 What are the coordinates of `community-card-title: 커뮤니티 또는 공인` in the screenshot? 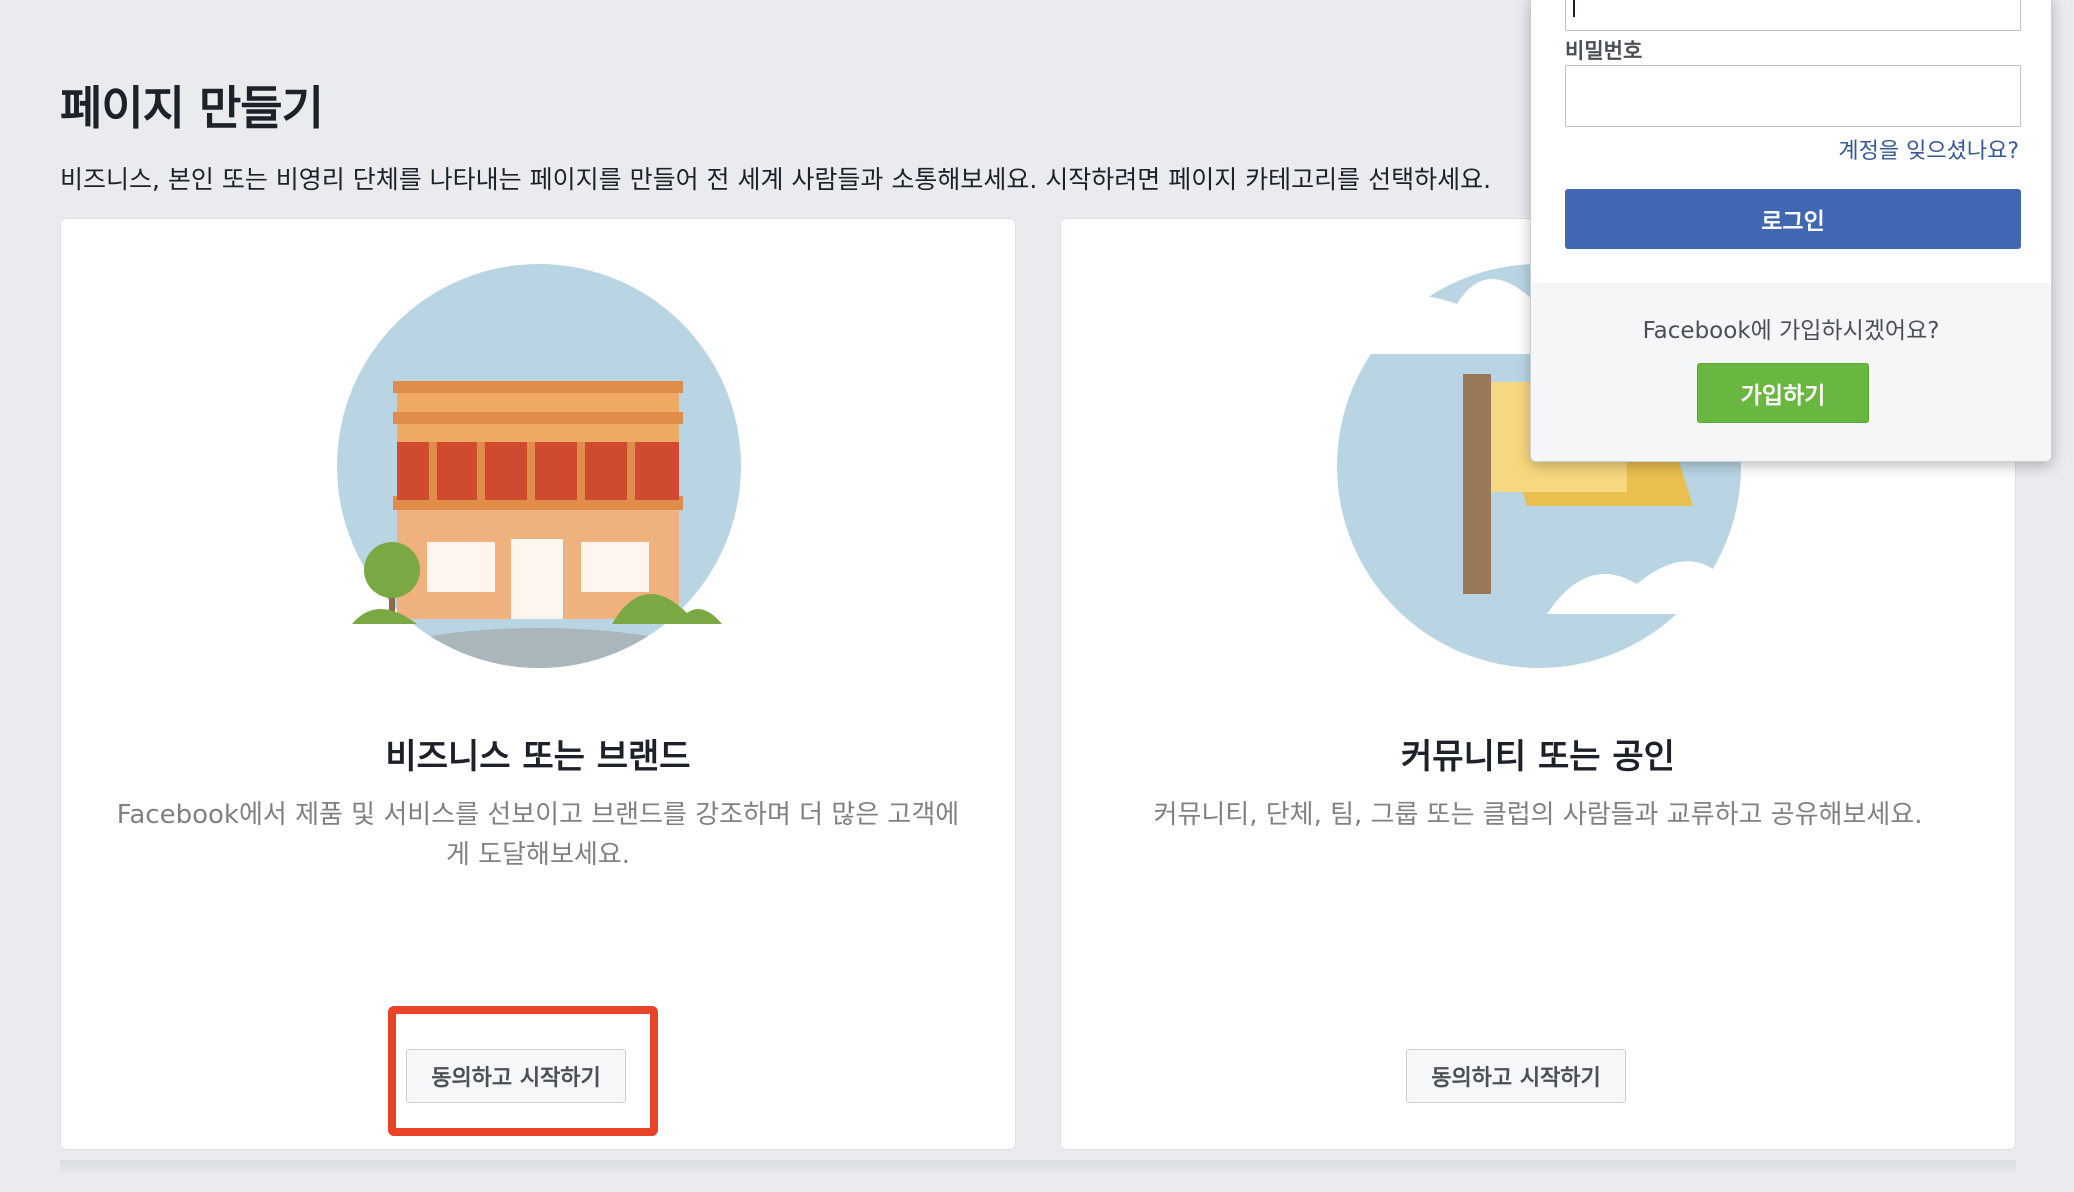 It's located at (1538, 757).